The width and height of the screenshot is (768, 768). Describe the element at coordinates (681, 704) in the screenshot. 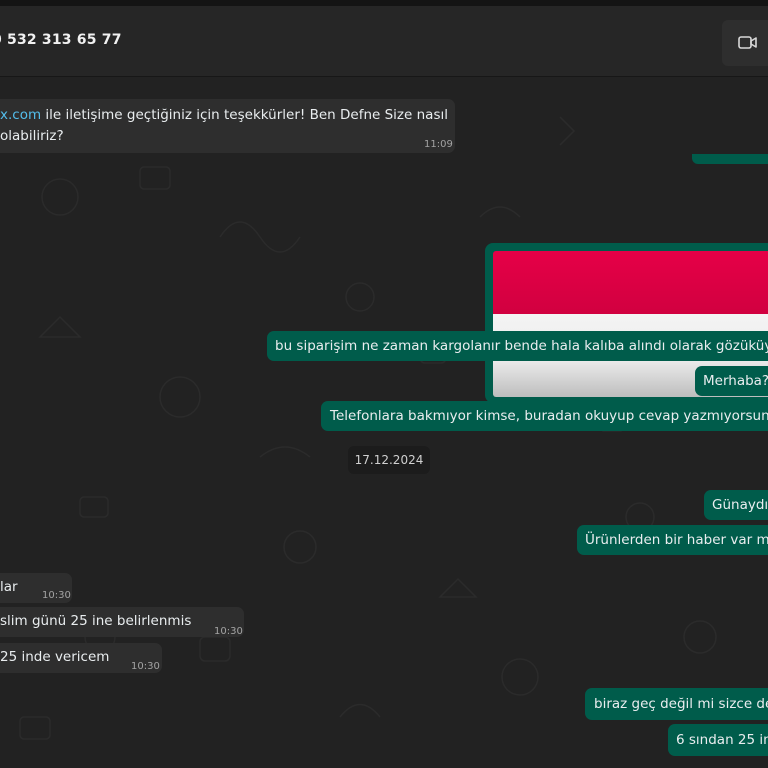

I see `message-text: biraz geç değil mi sizce de` at that location.